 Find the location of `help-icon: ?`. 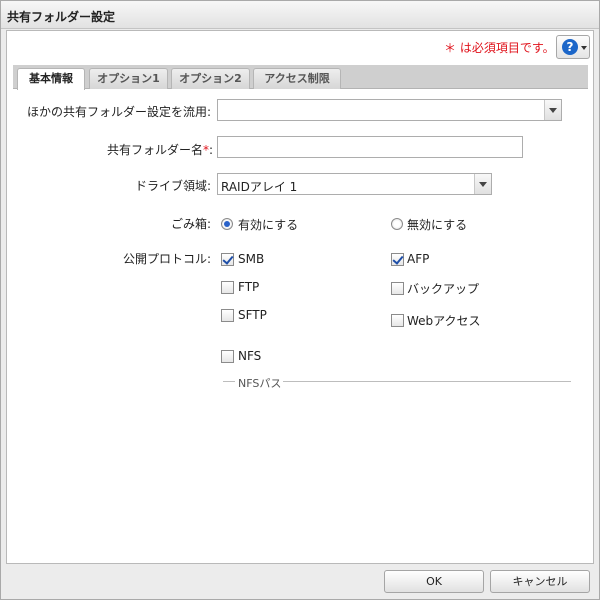

help-icon: ? is located at coordinates (570, 47).